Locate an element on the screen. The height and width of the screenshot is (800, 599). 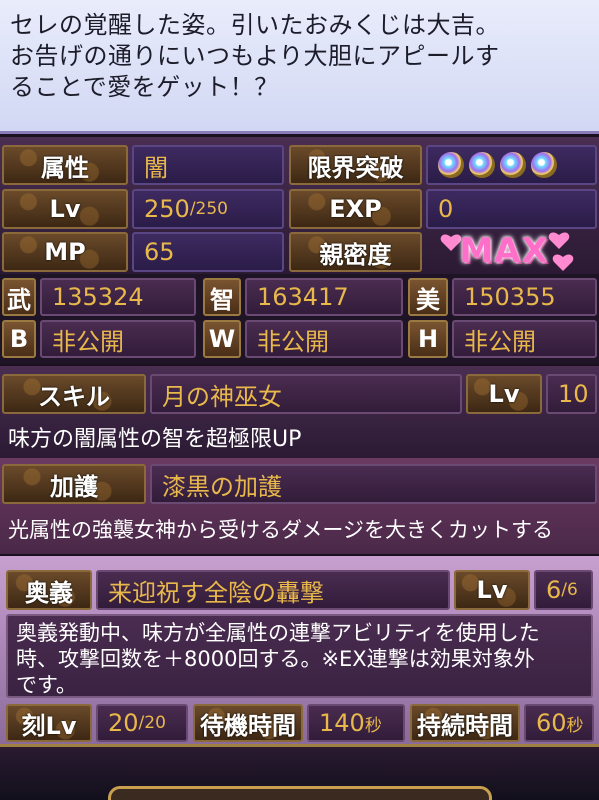
ougi-name: 来迎祝す全陰の轟撃 is located at coordinates (273, 590).